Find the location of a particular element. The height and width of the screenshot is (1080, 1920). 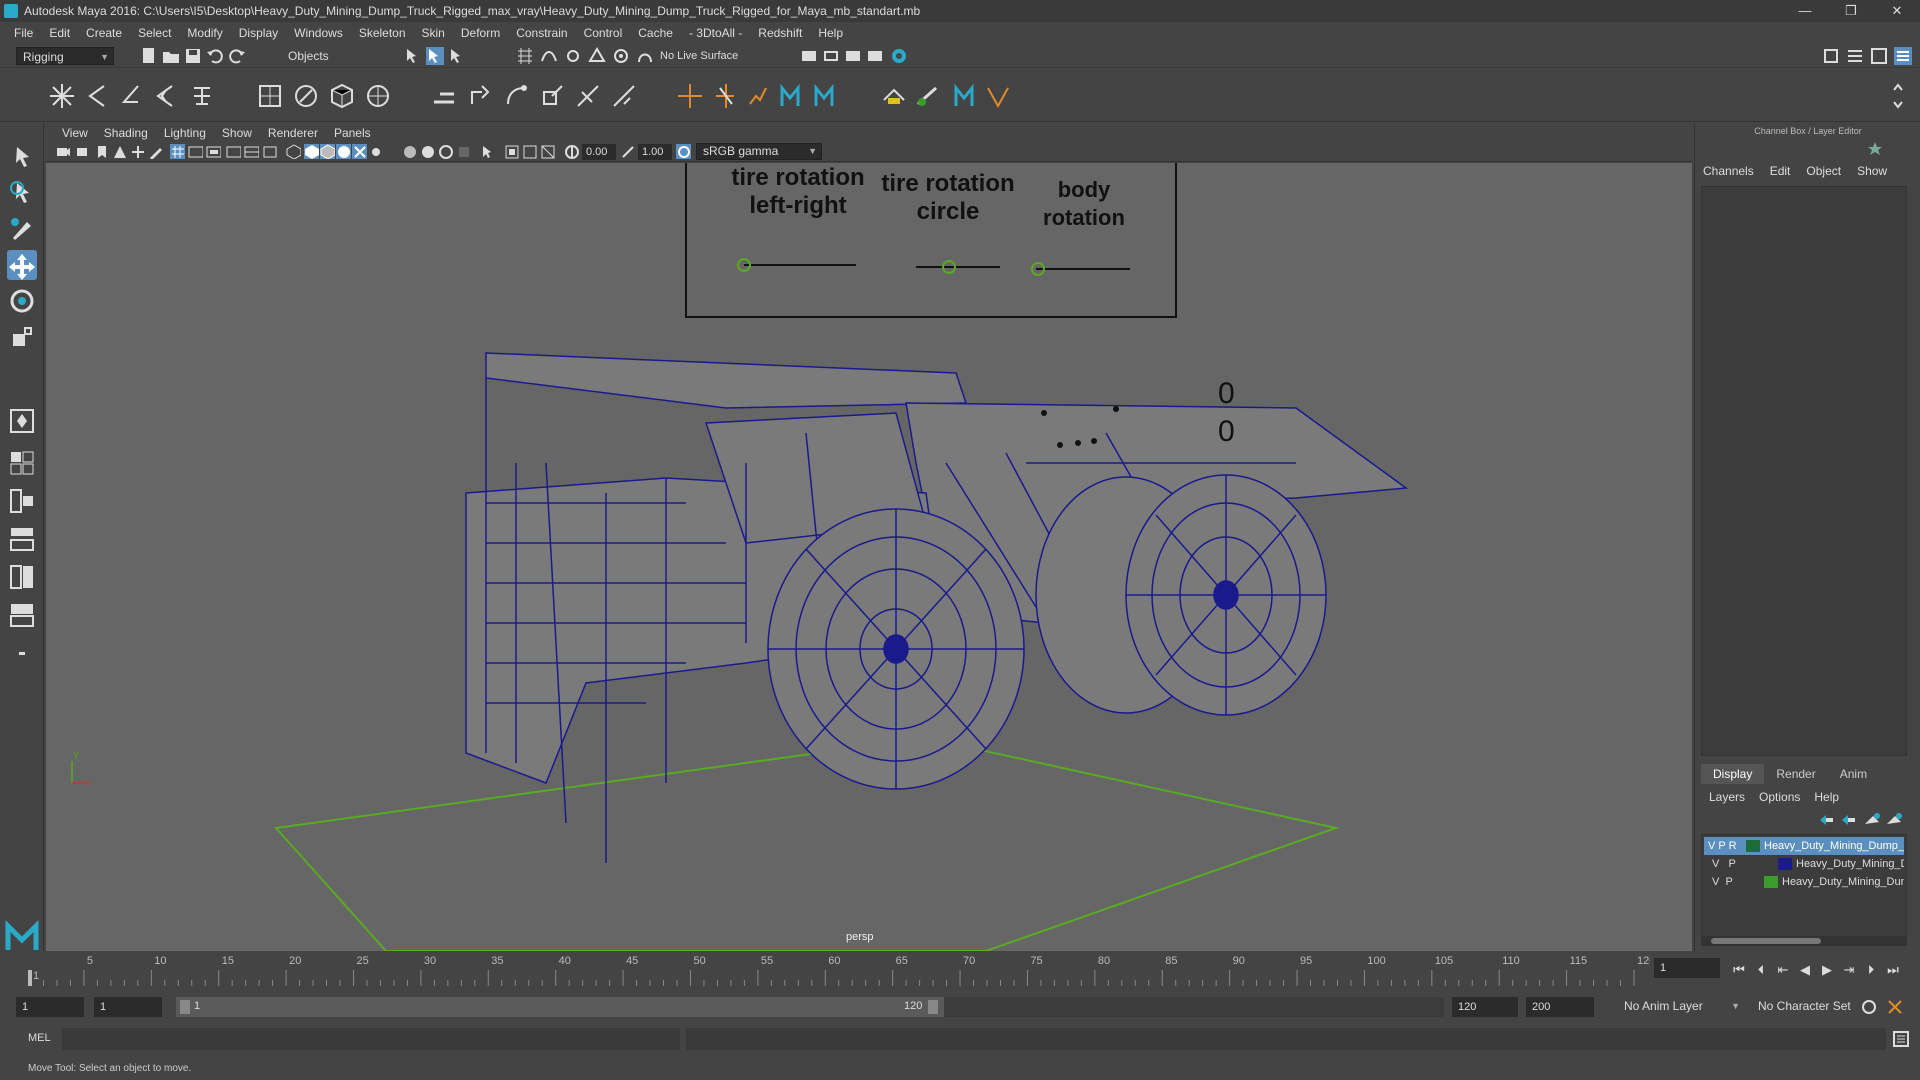

step-back-key-icon: ⇤ is located at coordinates (1783, 970).